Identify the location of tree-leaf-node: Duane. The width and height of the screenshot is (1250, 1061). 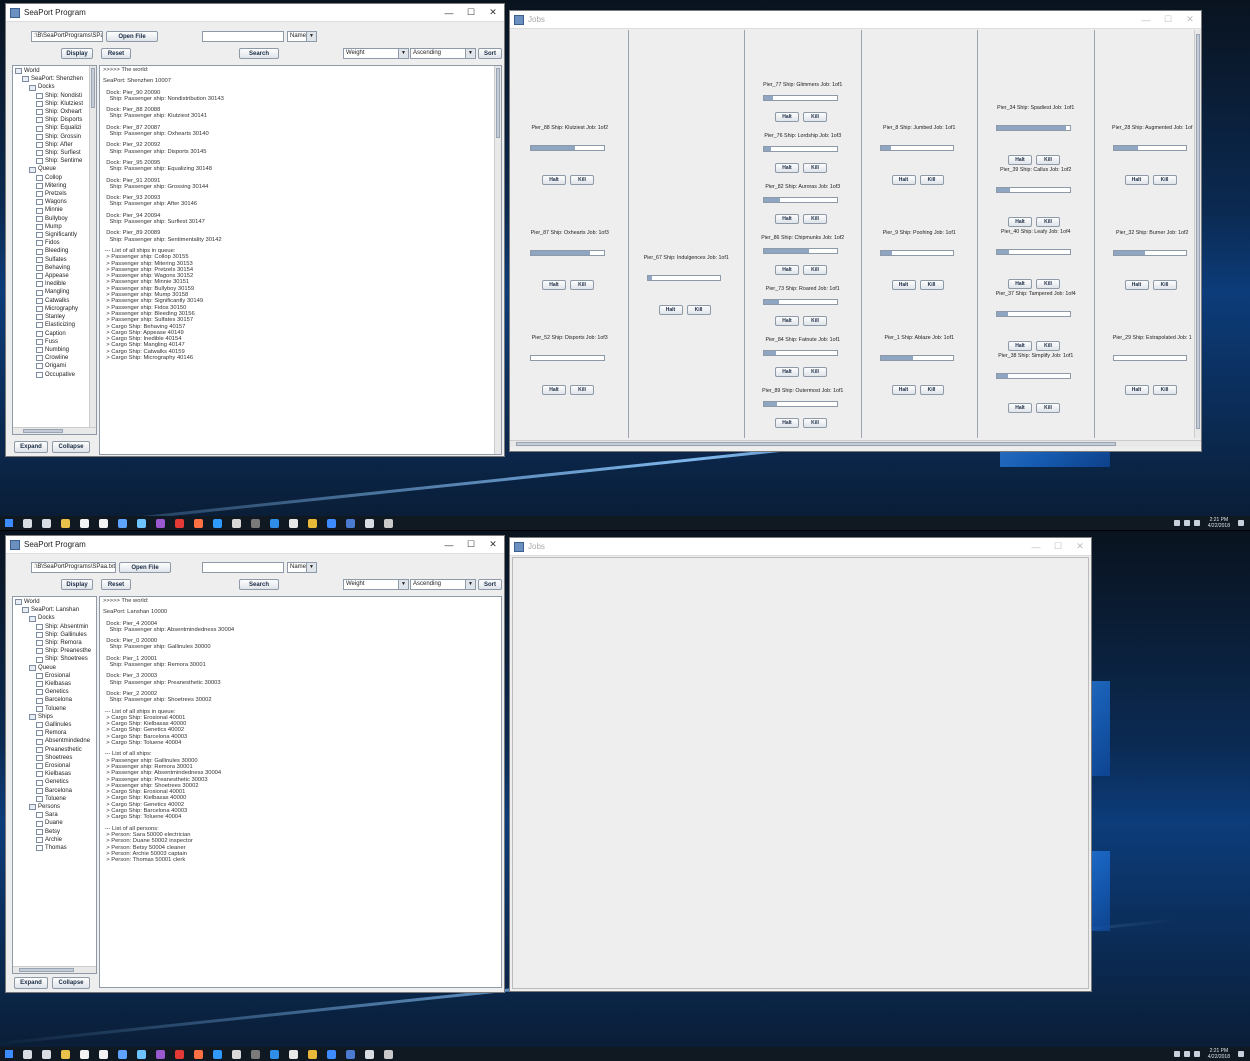
(54, 823).